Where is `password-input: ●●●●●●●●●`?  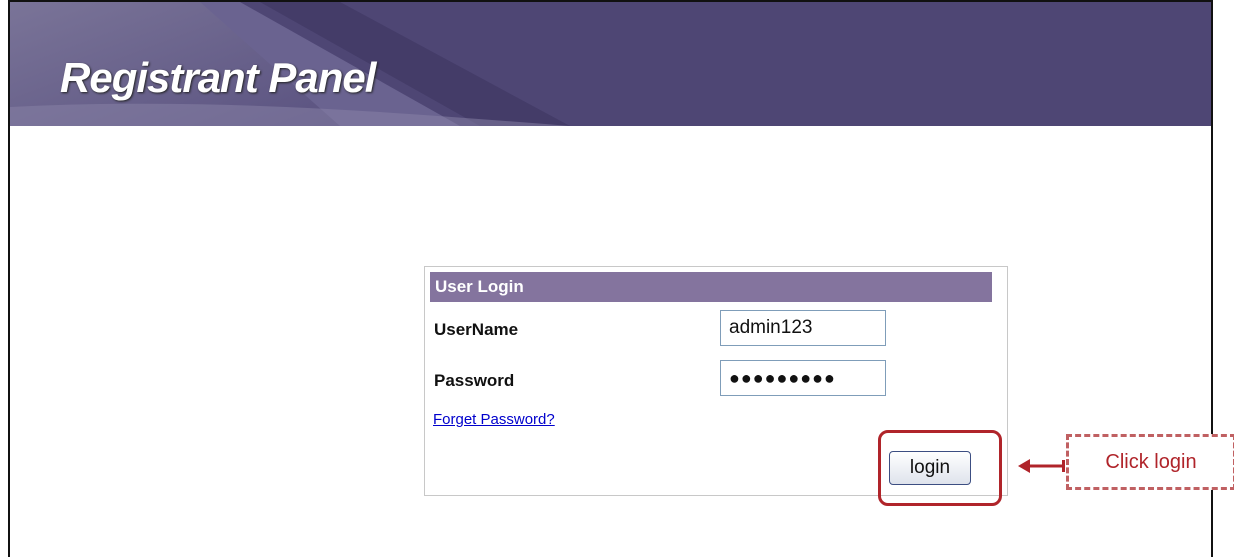 password-input: ●●●●●●●●● is located at coordinates (803, 378).